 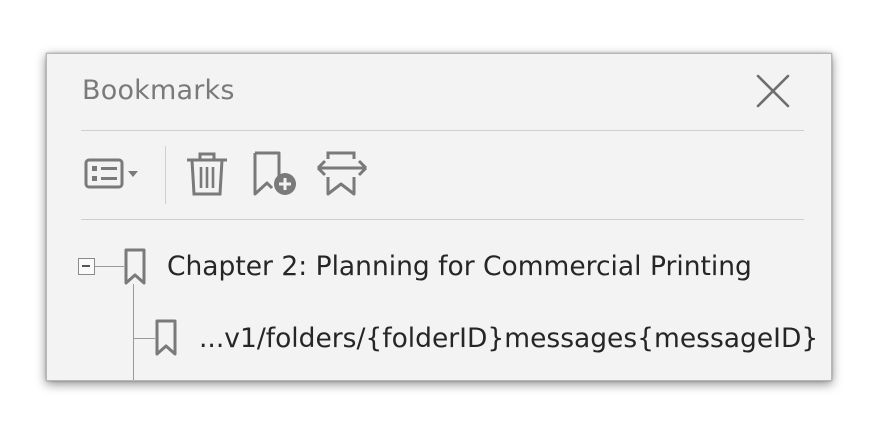 What do you see at coordinates (111, 173) in the screenshot?
I see `list-options-icon` at bounding box center [111, 173].